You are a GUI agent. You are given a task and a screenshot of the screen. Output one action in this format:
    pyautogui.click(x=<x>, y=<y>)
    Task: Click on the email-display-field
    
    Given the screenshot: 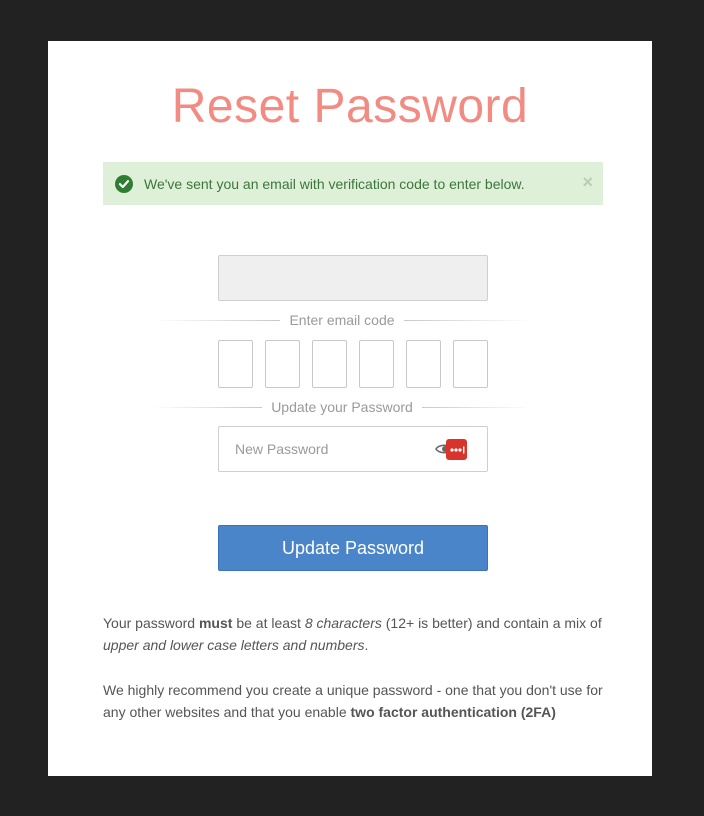 What is the action you would take?
    pyautogui.click(x=353, y=278)
    